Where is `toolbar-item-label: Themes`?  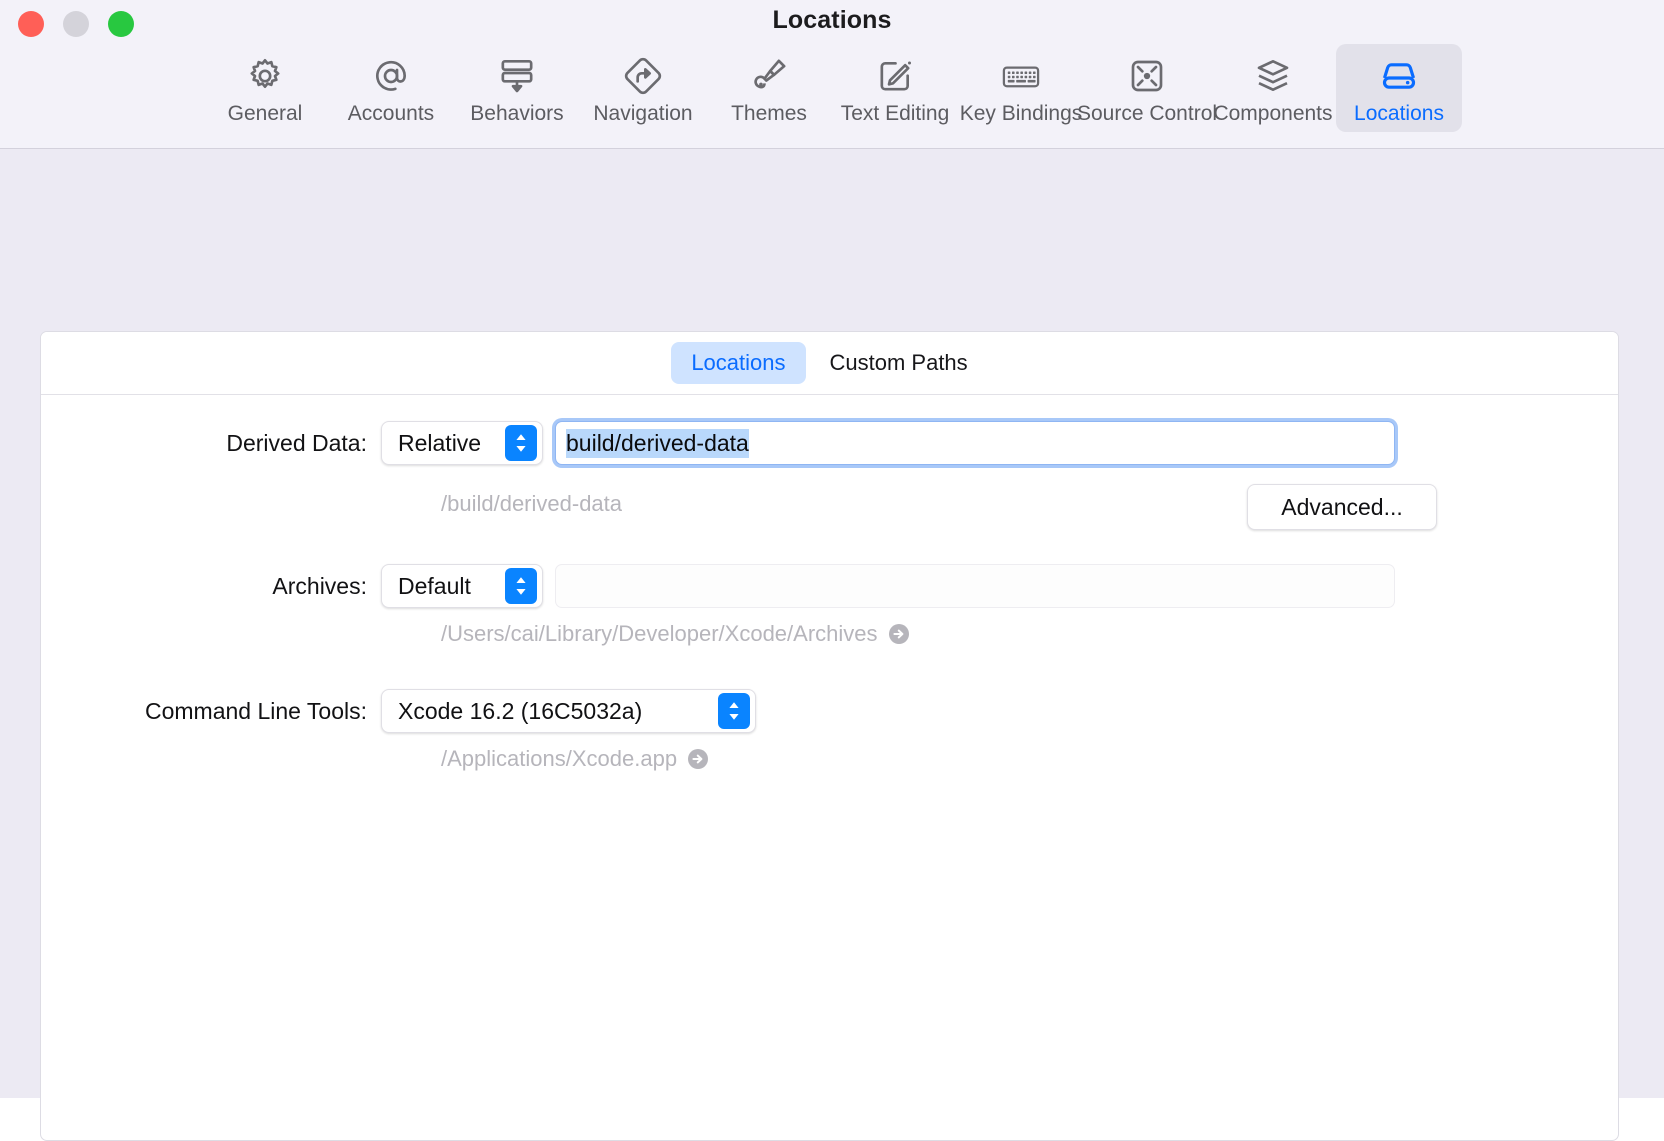
toolbar-item-label: Themes is located at coordinates (769, 113).